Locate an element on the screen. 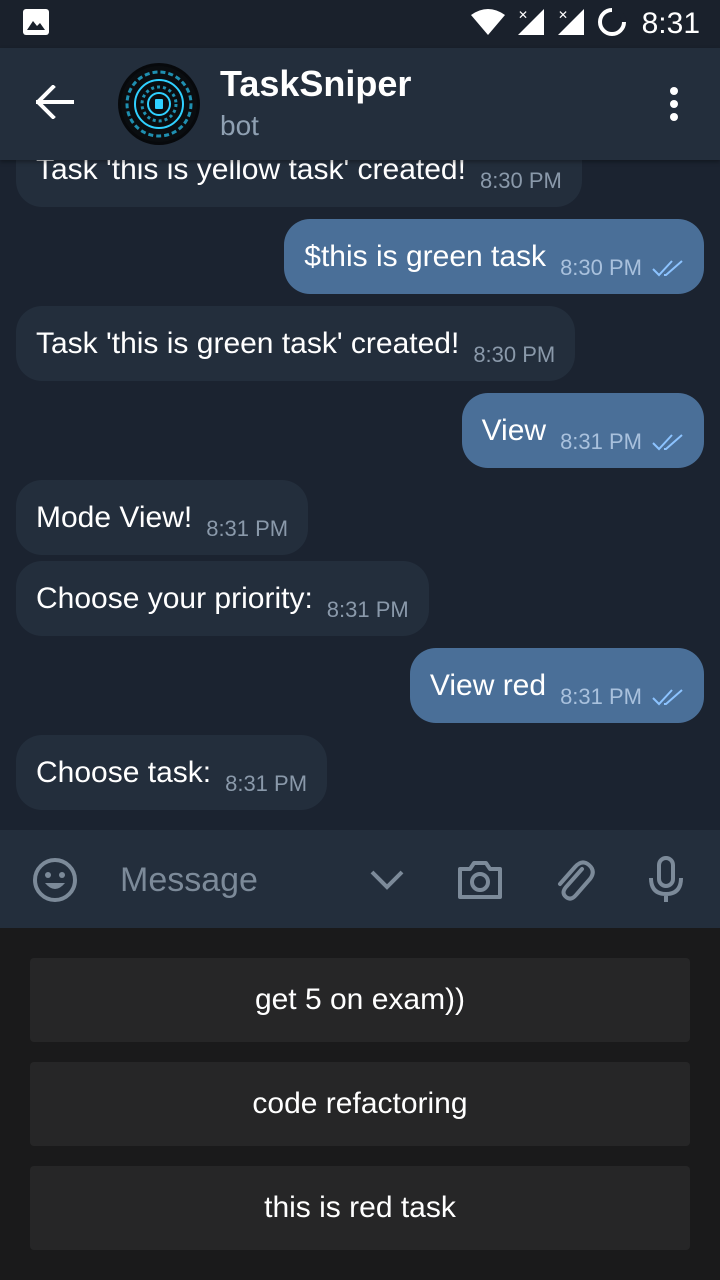 Image resolution: width=720 pixels, height=1280 pixels. keyboard-button: this is red task is located at coordinates (360, 1208).